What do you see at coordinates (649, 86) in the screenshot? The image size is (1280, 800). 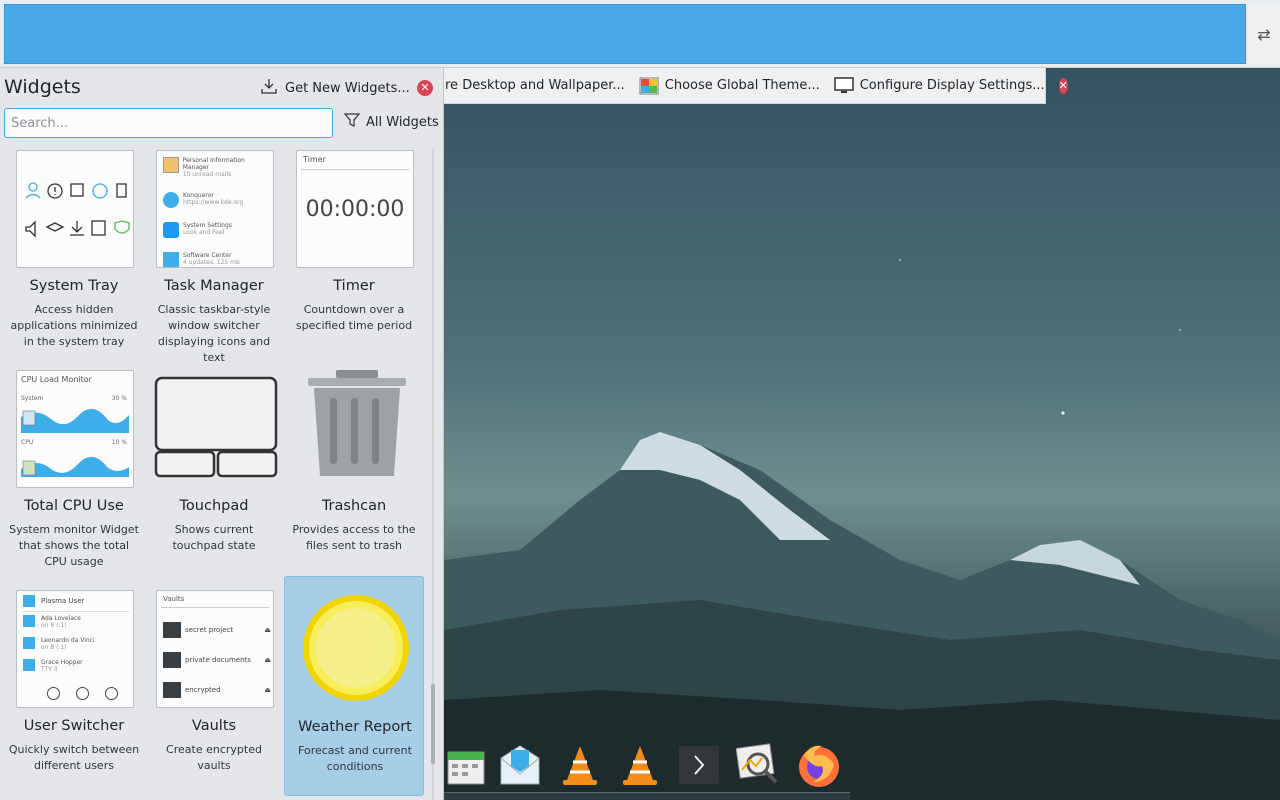 I see `global-theme-icon` at bounding box center [649, 86].